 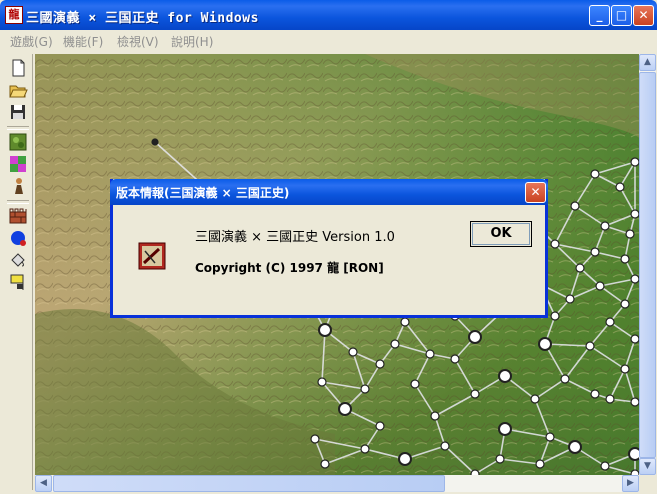 I want to click on close-button: ✕, so click(x=643, y=15).